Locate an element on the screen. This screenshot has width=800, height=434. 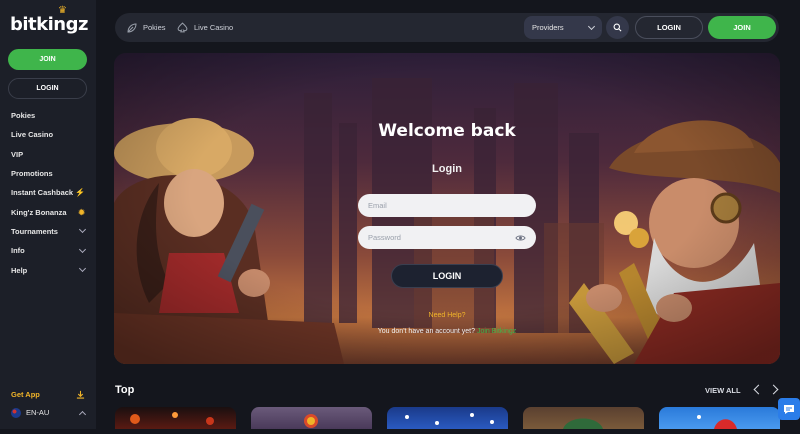
topbar-pokies-link: Pokies is located at coordinates (146, 27).